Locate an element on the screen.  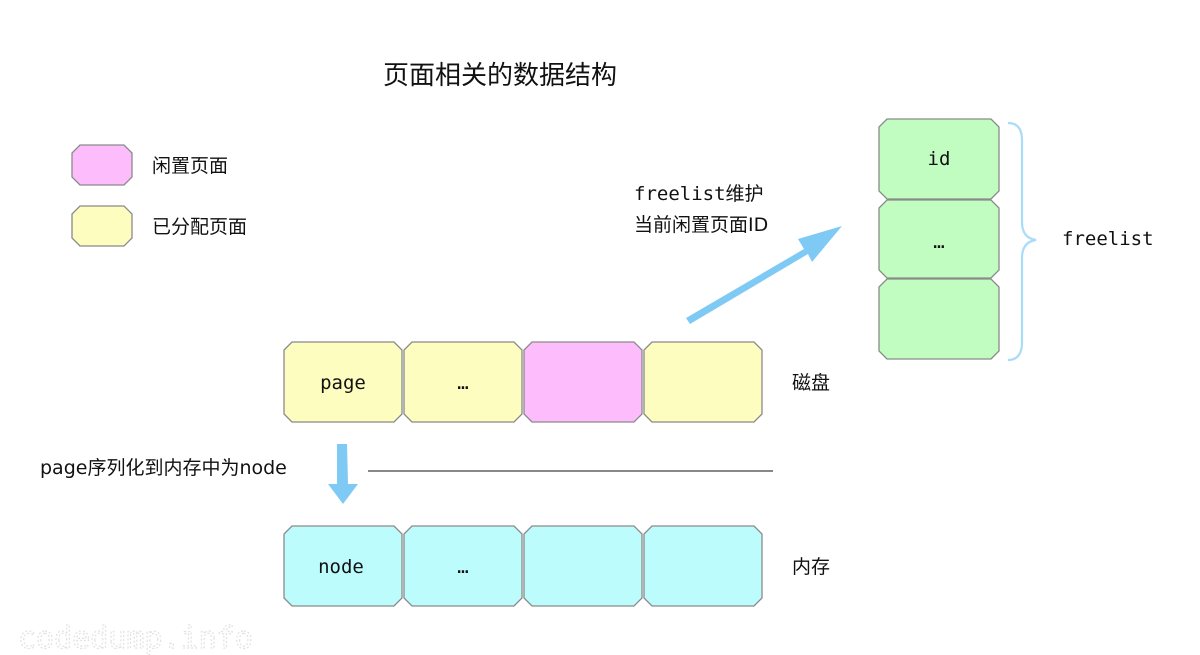
disk-row: page … 磁盘 is located at coordinates (556, 382).